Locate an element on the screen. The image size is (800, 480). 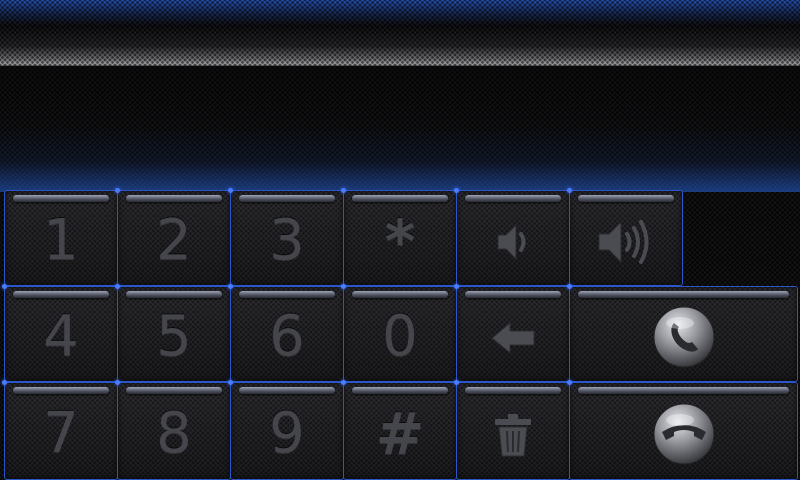
volume-up-icon is located at coordinates (623, 242).